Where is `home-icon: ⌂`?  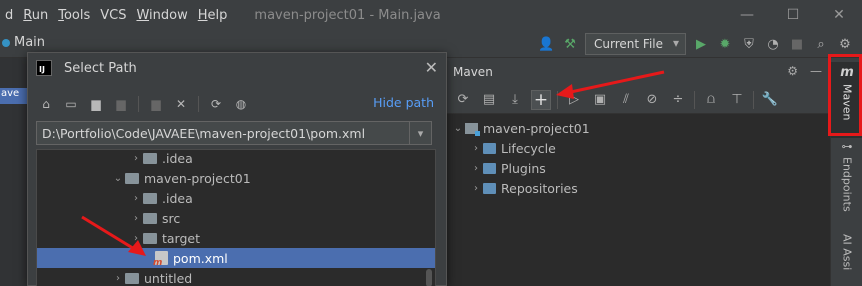
home-icon: ⌂ is located at coordinates (46, 104).